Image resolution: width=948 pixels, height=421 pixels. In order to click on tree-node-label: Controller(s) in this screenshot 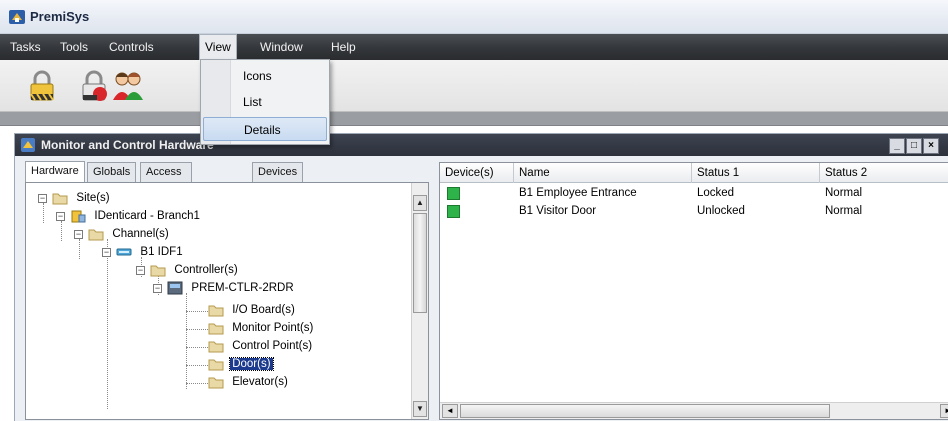, I will do `click(206, 270)`.